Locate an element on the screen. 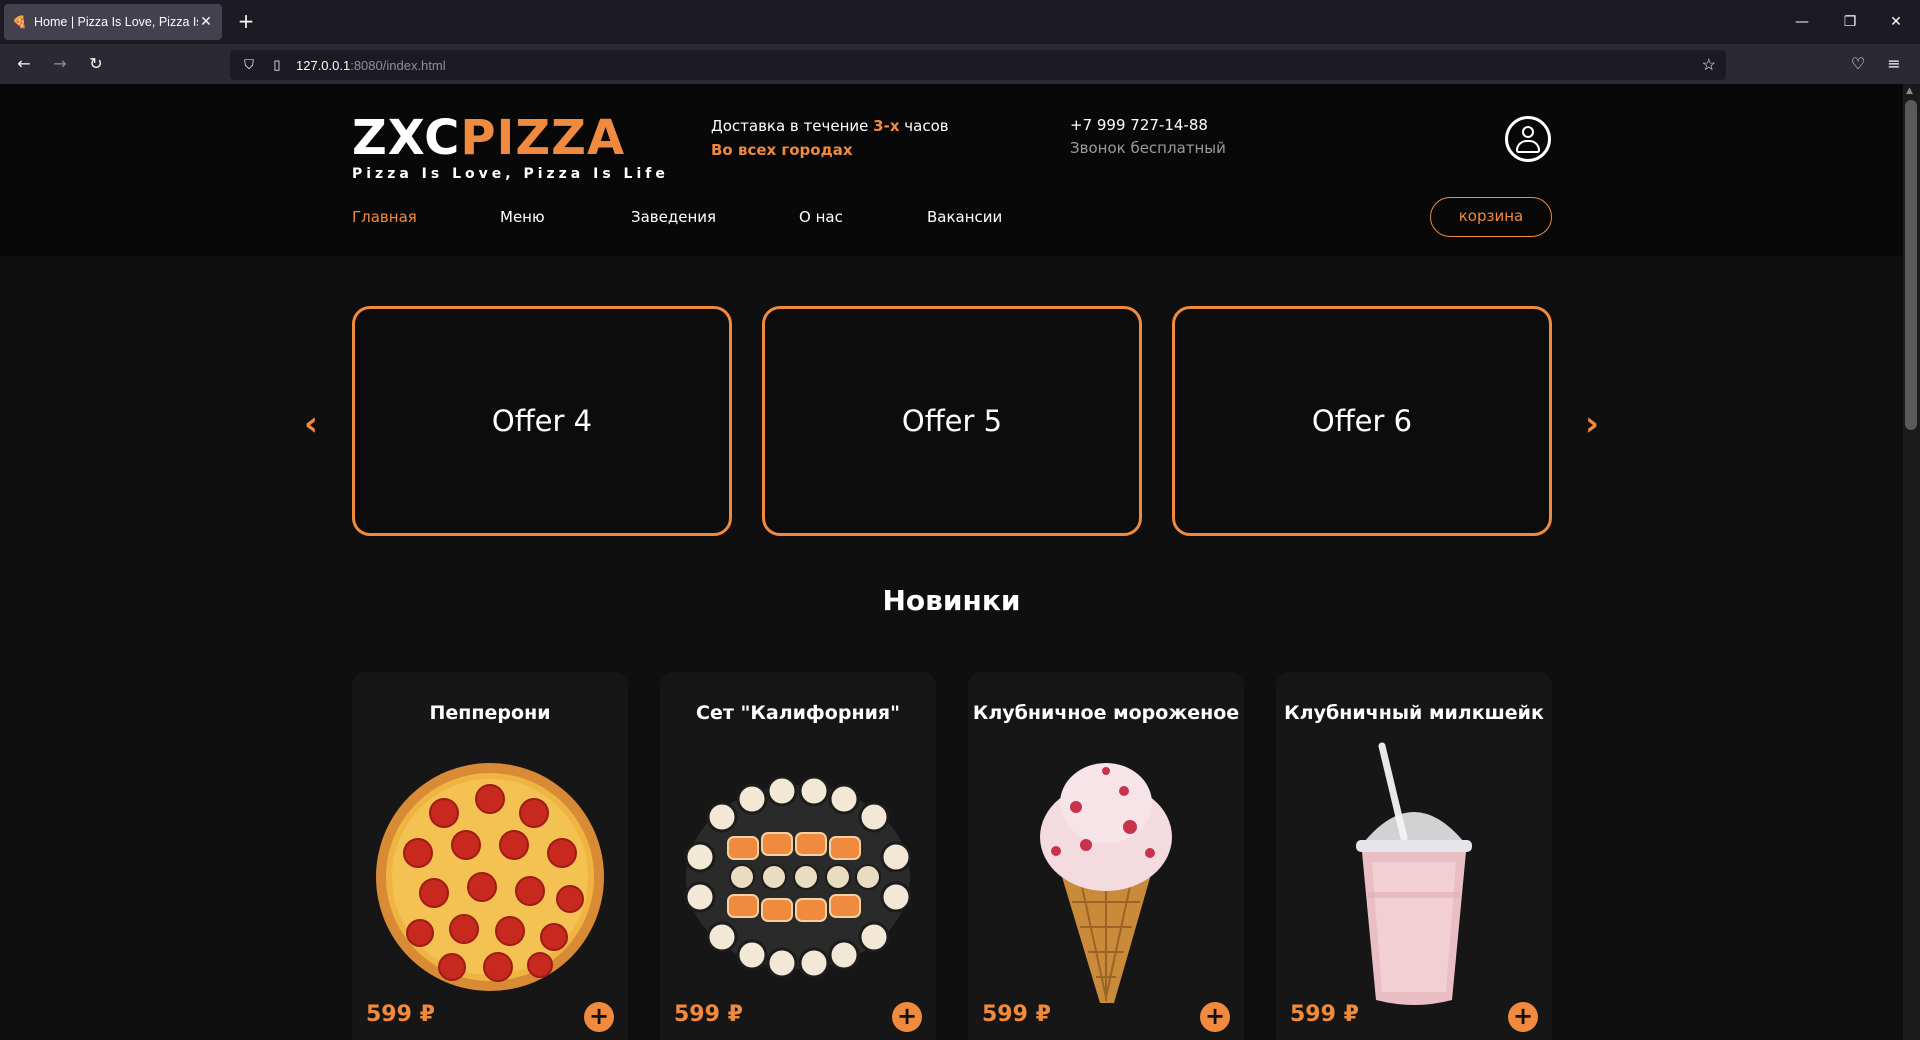 Image resolution: width=1920 pixels, height=1040 pixels. phone-info: +7 999 727-14-88 Звонок бесплатный is located at coordinates (1148, 137).